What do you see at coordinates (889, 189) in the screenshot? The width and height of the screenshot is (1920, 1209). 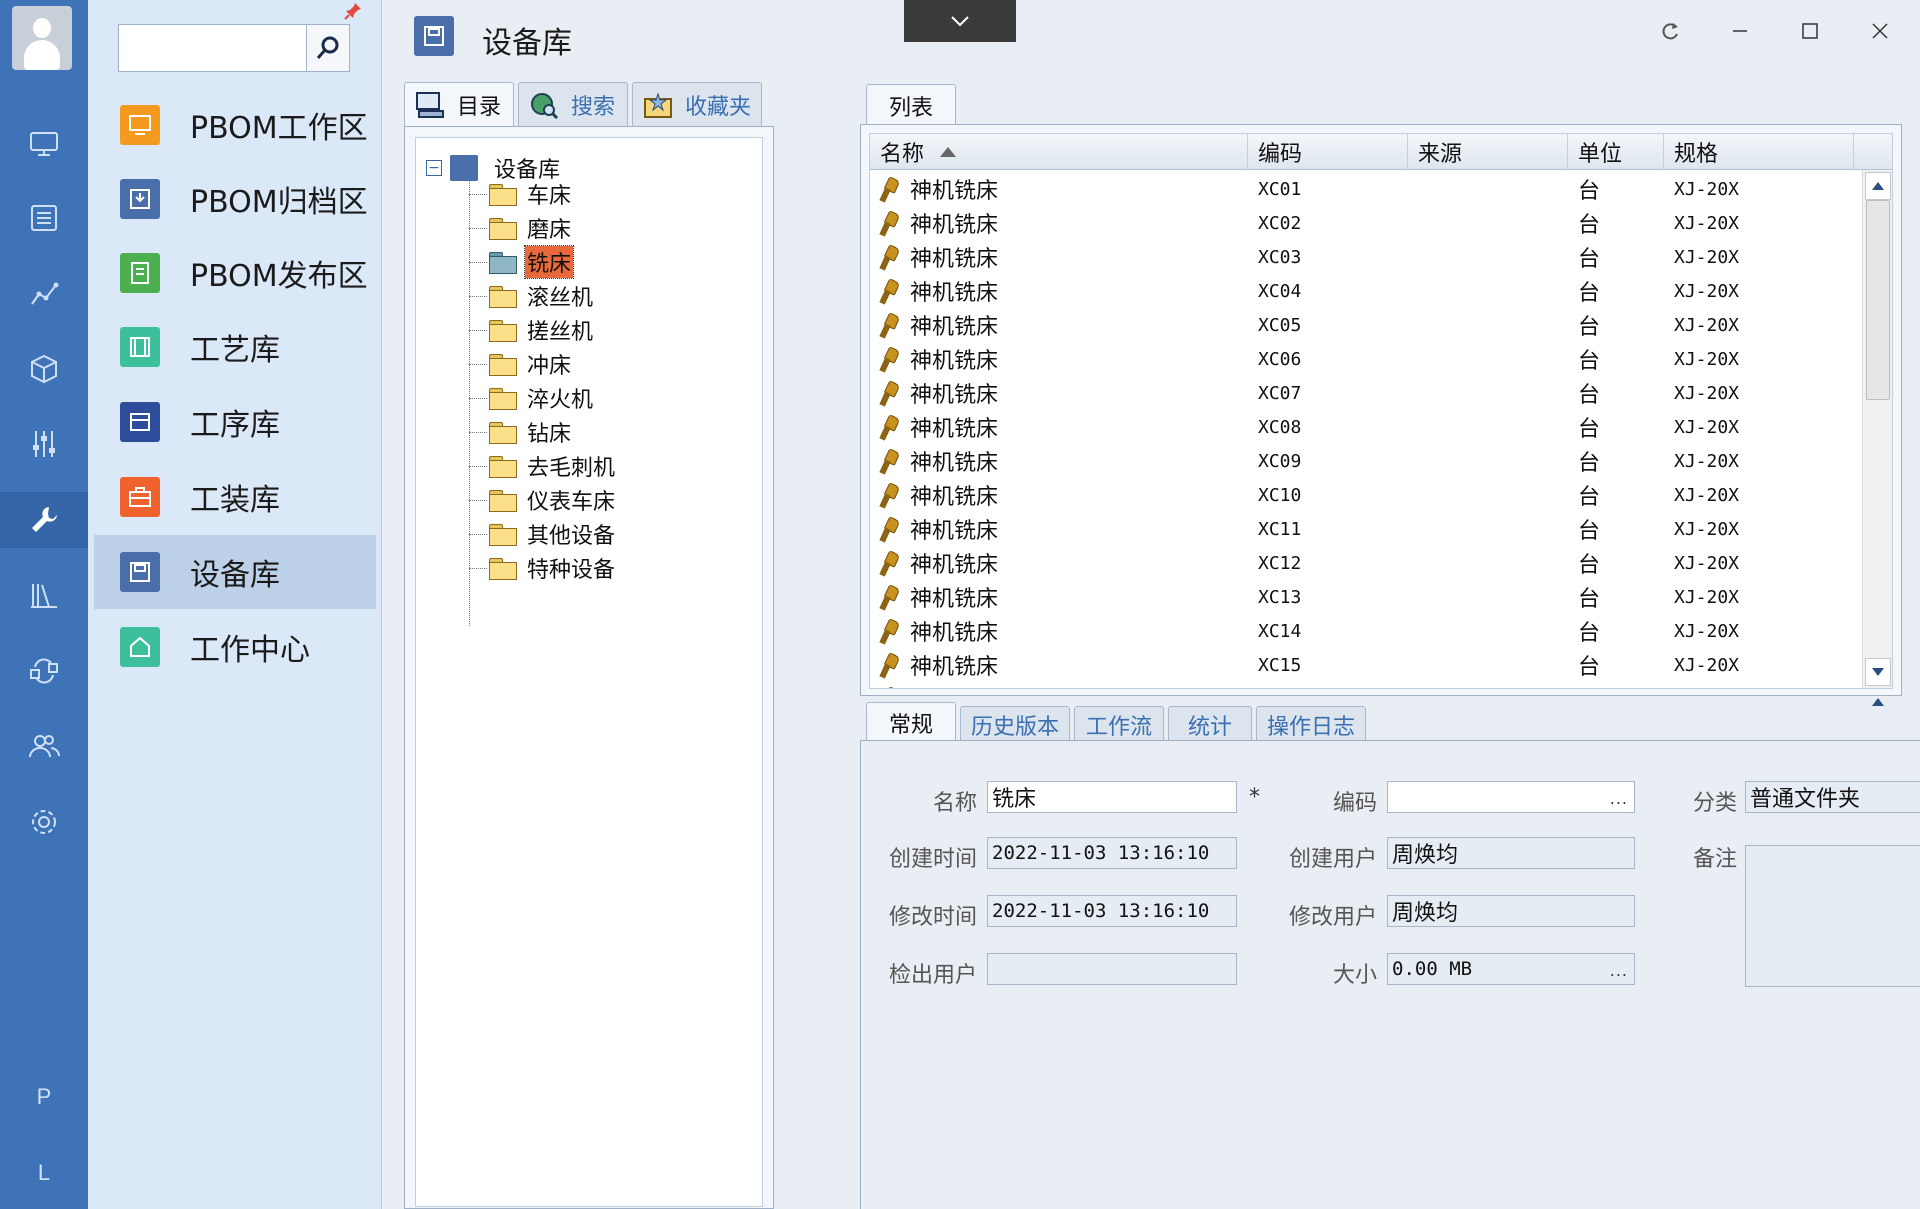 I see `tool-icon` at bounding box center [889, 189].